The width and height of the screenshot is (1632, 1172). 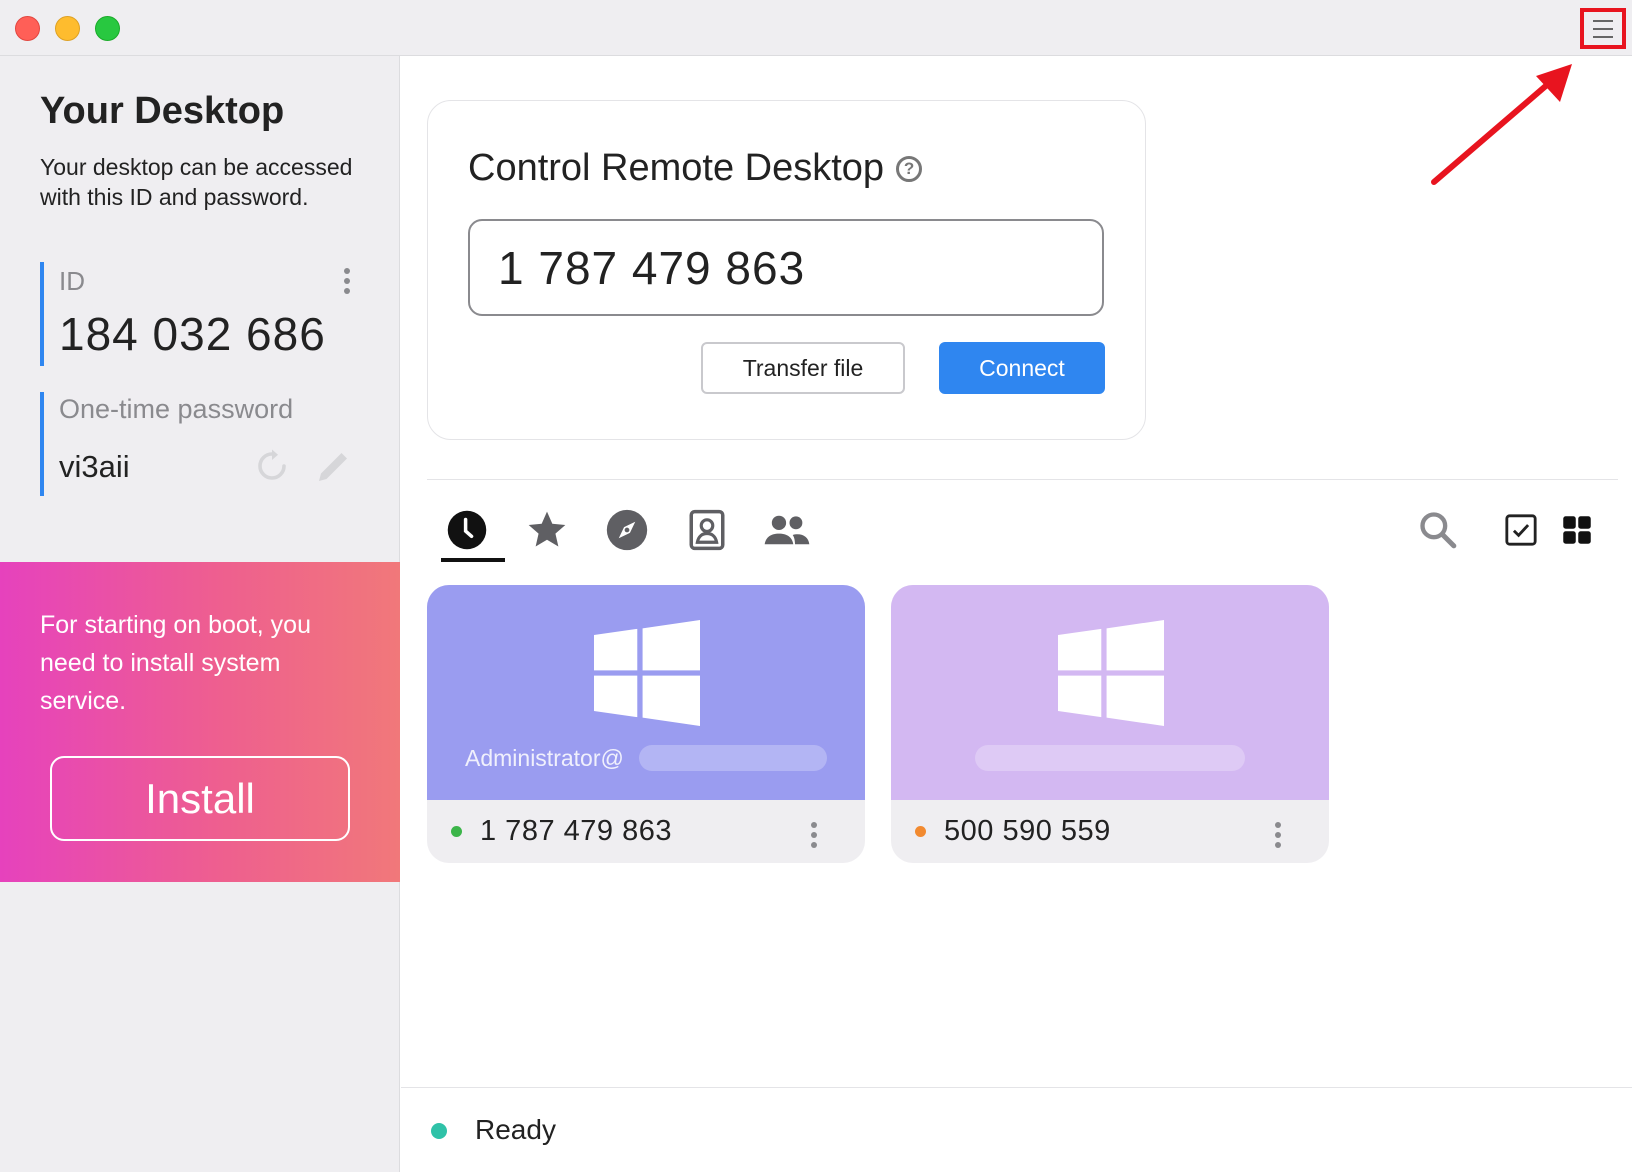 I want to click on search-button, so click(x=1438, y=530).